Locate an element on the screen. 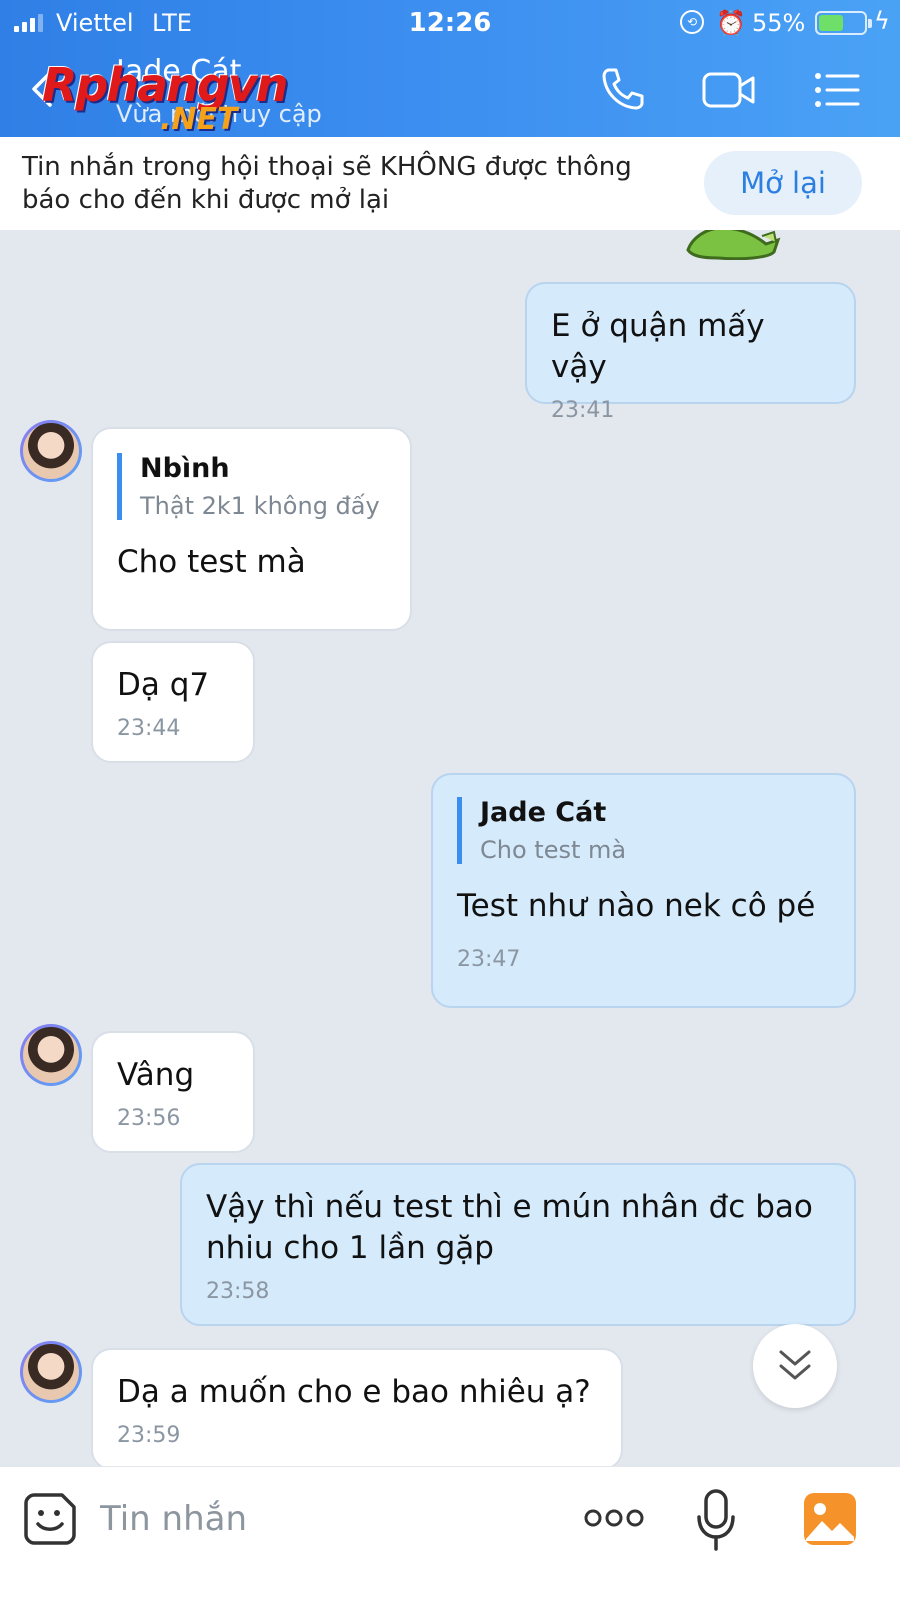 Image resolution: width=900 pixels, height=1600 pixels. message-time: 23:59 is located at coordinates (149, 1435).